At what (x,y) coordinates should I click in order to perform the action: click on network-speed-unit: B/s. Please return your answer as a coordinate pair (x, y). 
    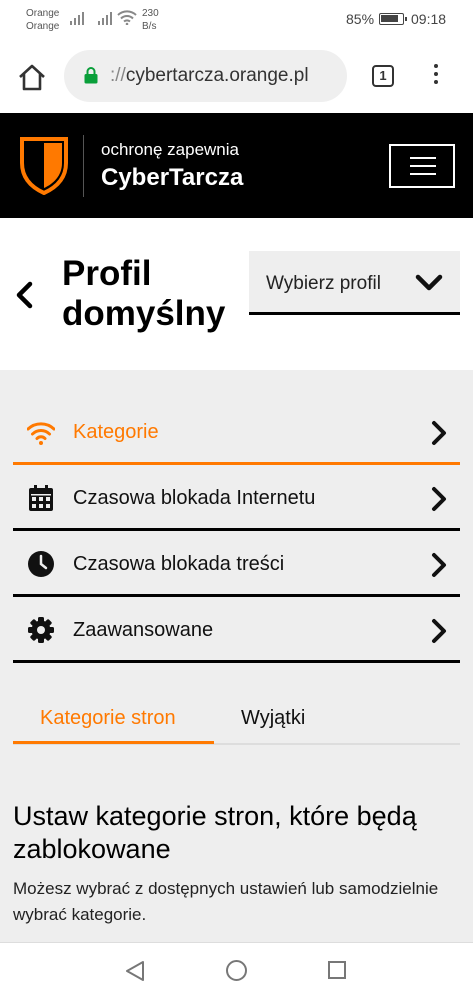
    Looking at the image, I should click on (149, 26).